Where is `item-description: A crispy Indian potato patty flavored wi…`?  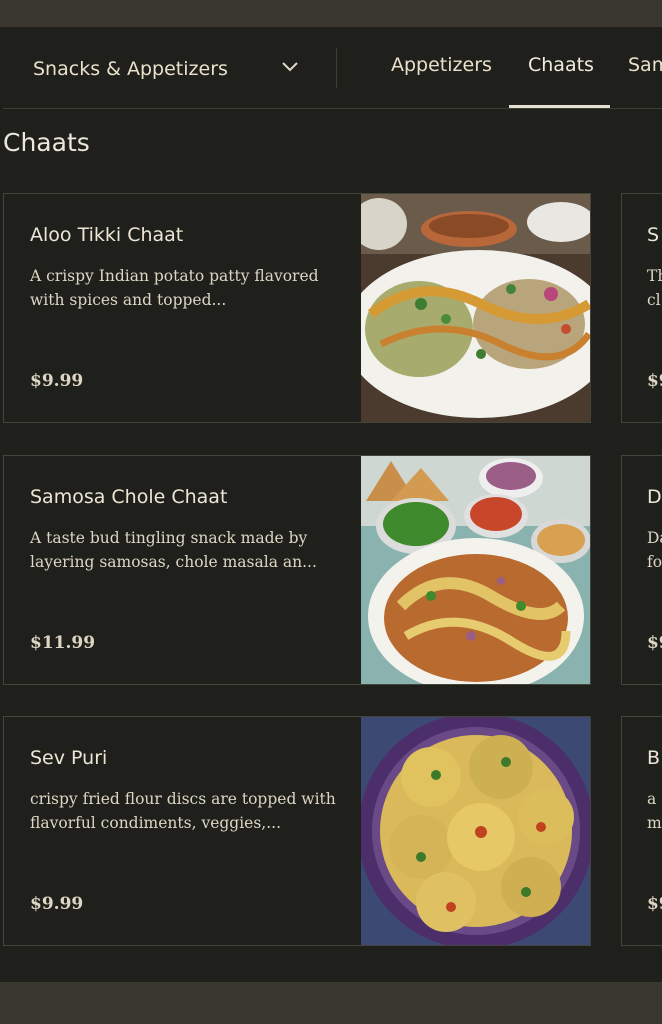
item-description: A crispy Indian potato patty flavored wi… is located at coordinates (174, 288).